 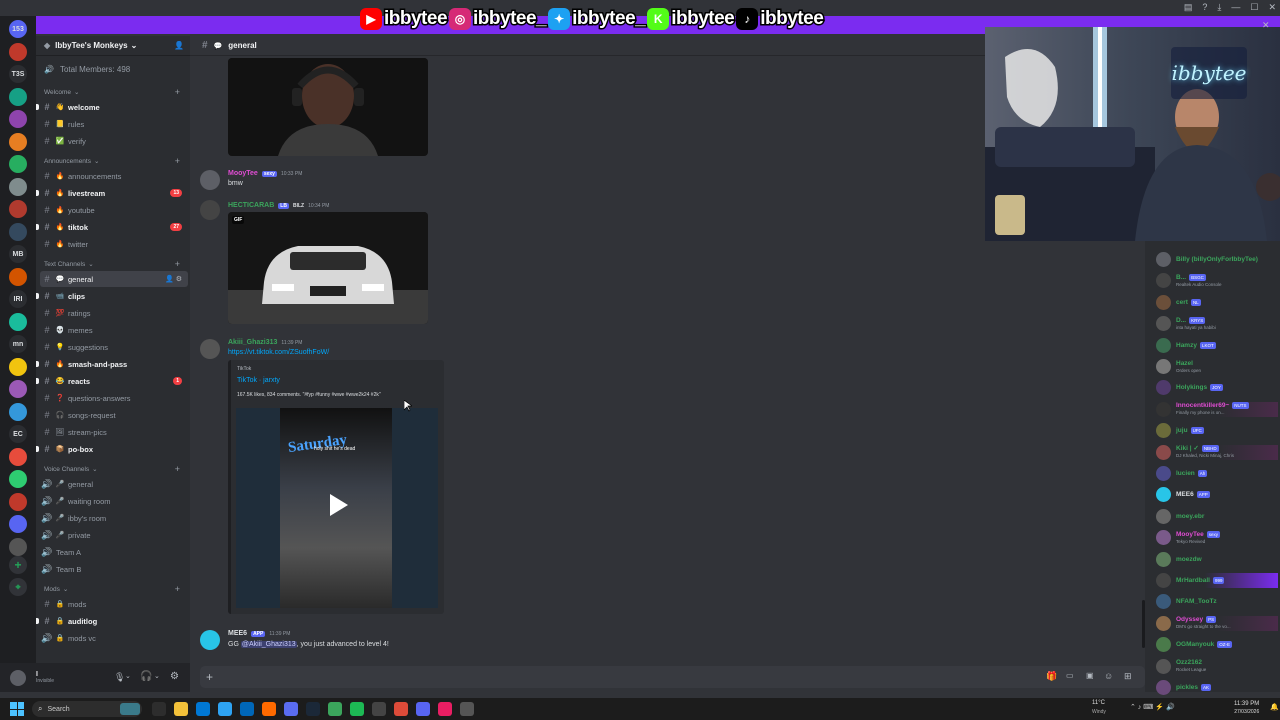 What do you see at coordinates (1217, 324) in the screenshot?
I see `member-item: D... KRYS inta hayati ya habibi` at bounding box center [1217, 324].